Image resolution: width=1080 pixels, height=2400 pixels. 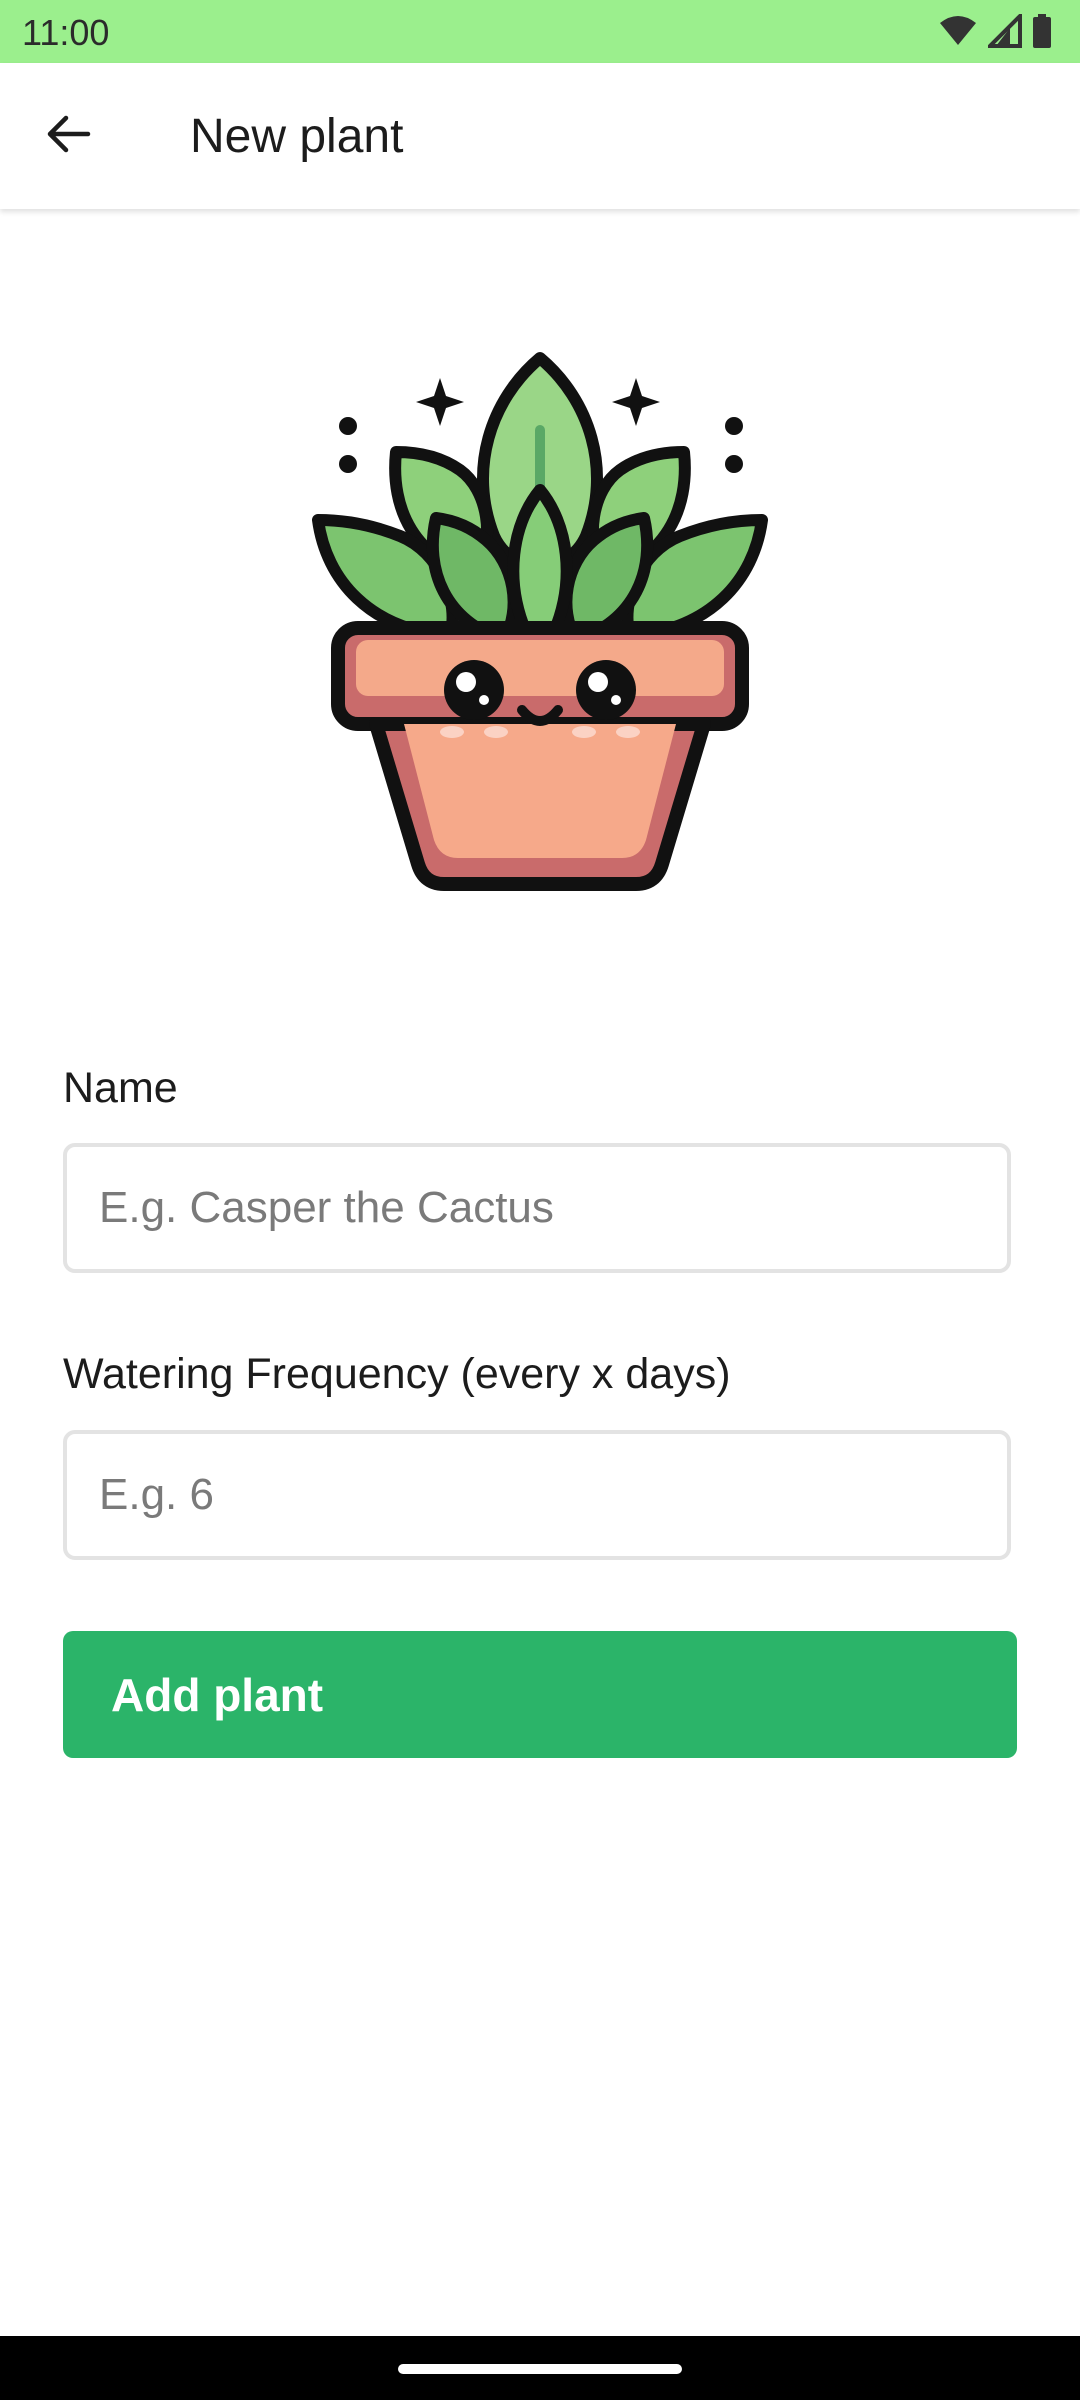 What do you see at coordinates (540, 31) in the screenshot?
I see `status-bar: 11:00` at bounding box center [540, 31].